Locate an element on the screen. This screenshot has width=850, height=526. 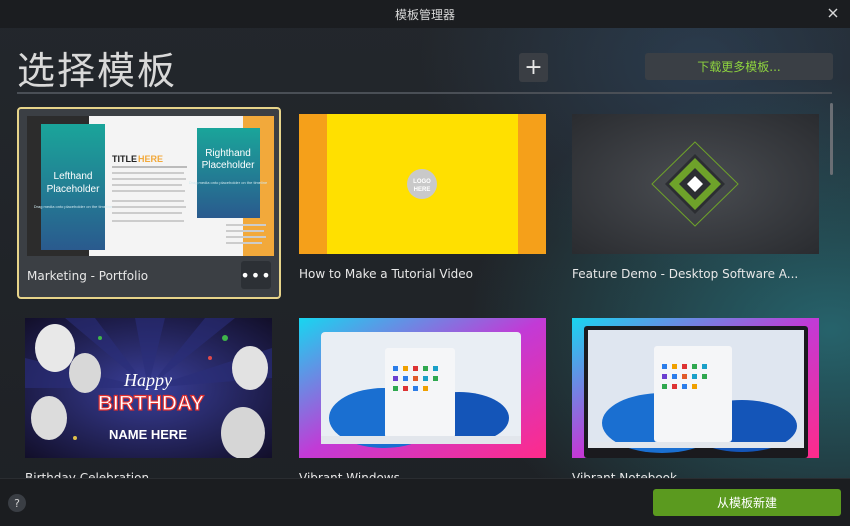
lefthand-text-2: Placeholder is located at coordinates (73, 189).